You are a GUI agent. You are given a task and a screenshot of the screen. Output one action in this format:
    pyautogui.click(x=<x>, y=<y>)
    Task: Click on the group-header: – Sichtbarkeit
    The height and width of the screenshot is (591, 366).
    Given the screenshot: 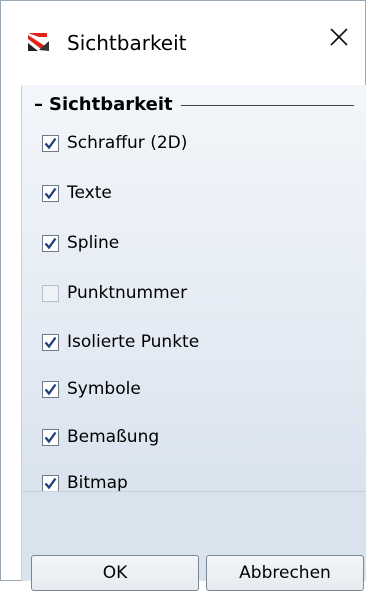 What is the action you would take?
    pyautogui.click(x=194, y=104)
    